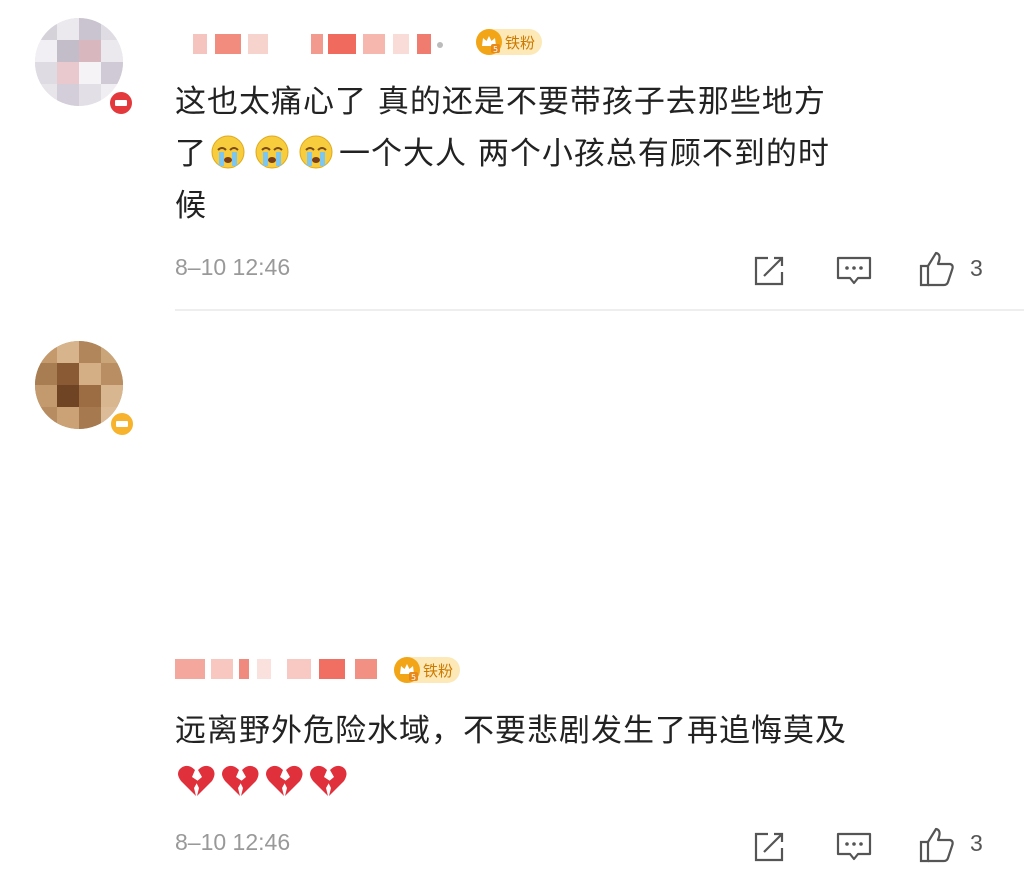  I want to click on comment-text-line: 候, so click(191, 206).